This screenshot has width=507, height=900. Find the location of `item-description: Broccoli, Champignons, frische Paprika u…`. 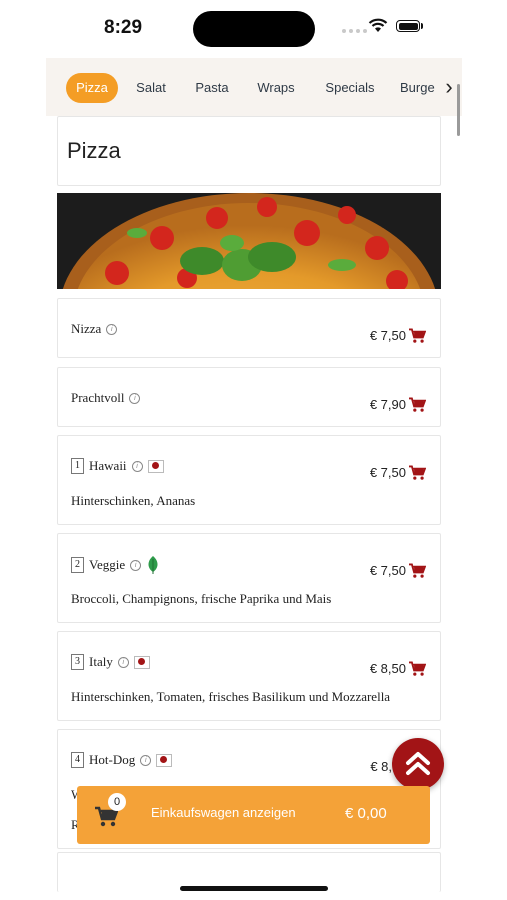

item-description: Broccoli, Champignons, frische Paprika u… is located at coordinates (201, 598).